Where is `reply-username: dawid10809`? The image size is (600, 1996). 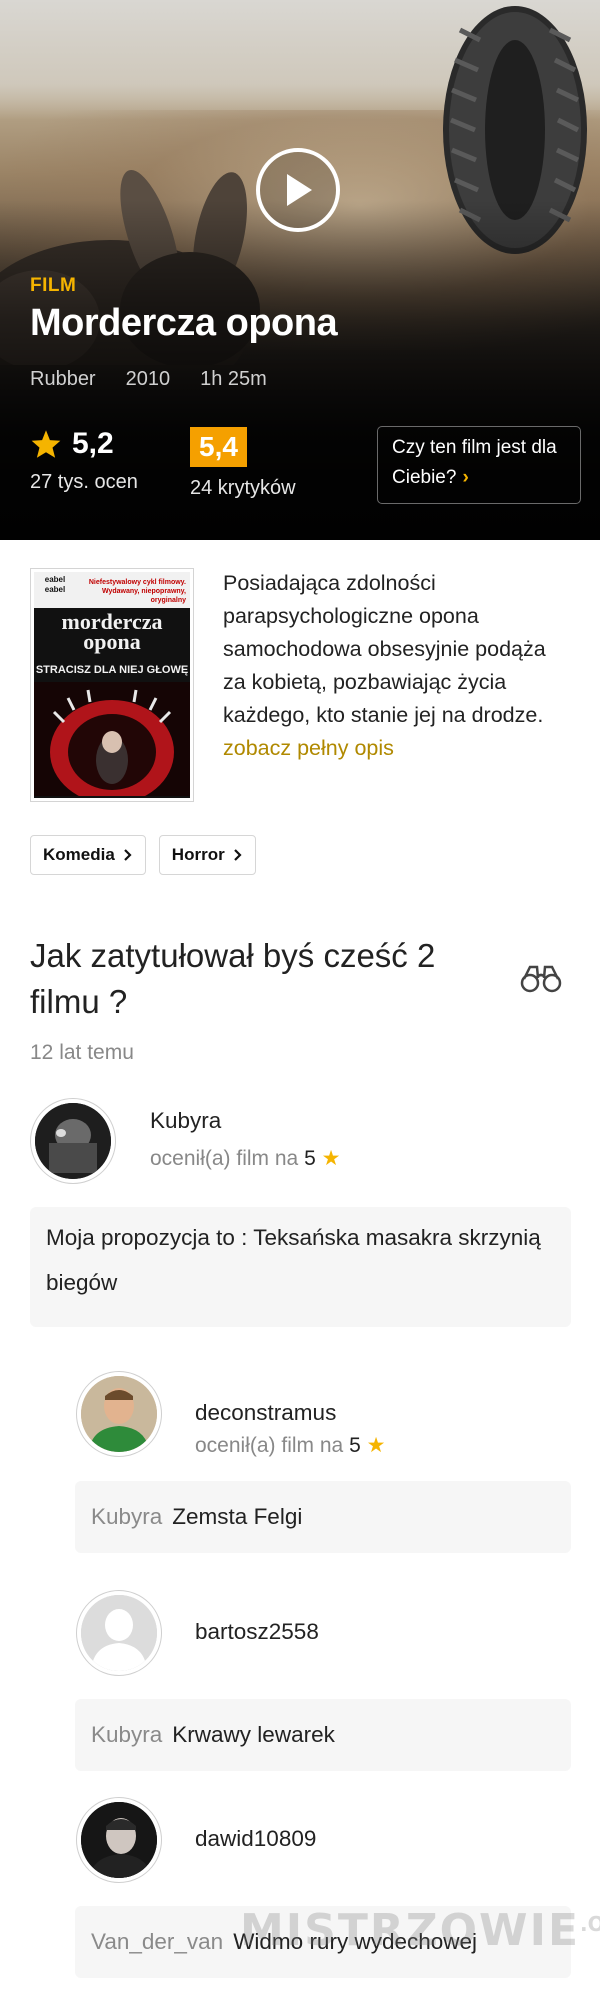
reply-username: dawid10809 is located at coordinates (255, 1839).